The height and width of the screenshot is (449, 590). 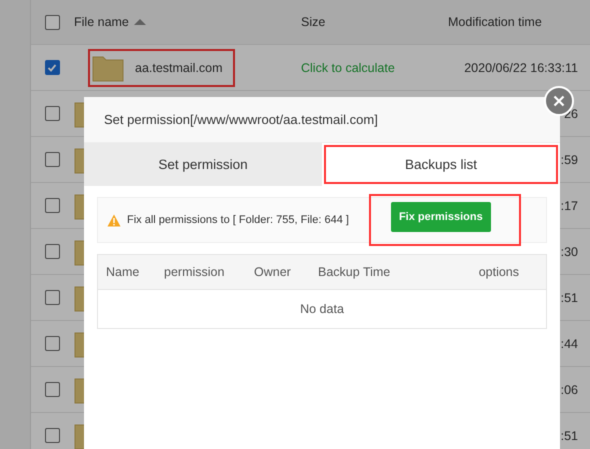 What do you see at coordinates (521, 67) in the screenshot?
I see `modification-time: 2020/06/22 16:33:11` at bounding box center [521, 67].